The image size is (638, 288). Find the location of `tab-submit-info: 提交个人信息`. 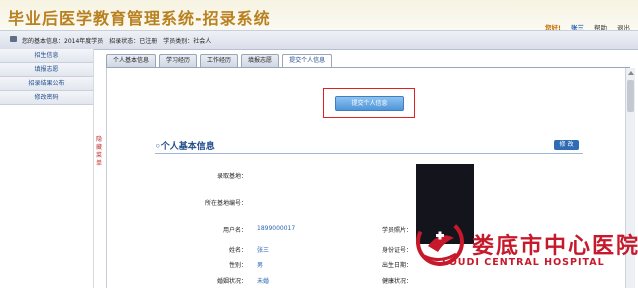

tab-submit-info: 提交个人信息 is located at coordinates (307, 60).